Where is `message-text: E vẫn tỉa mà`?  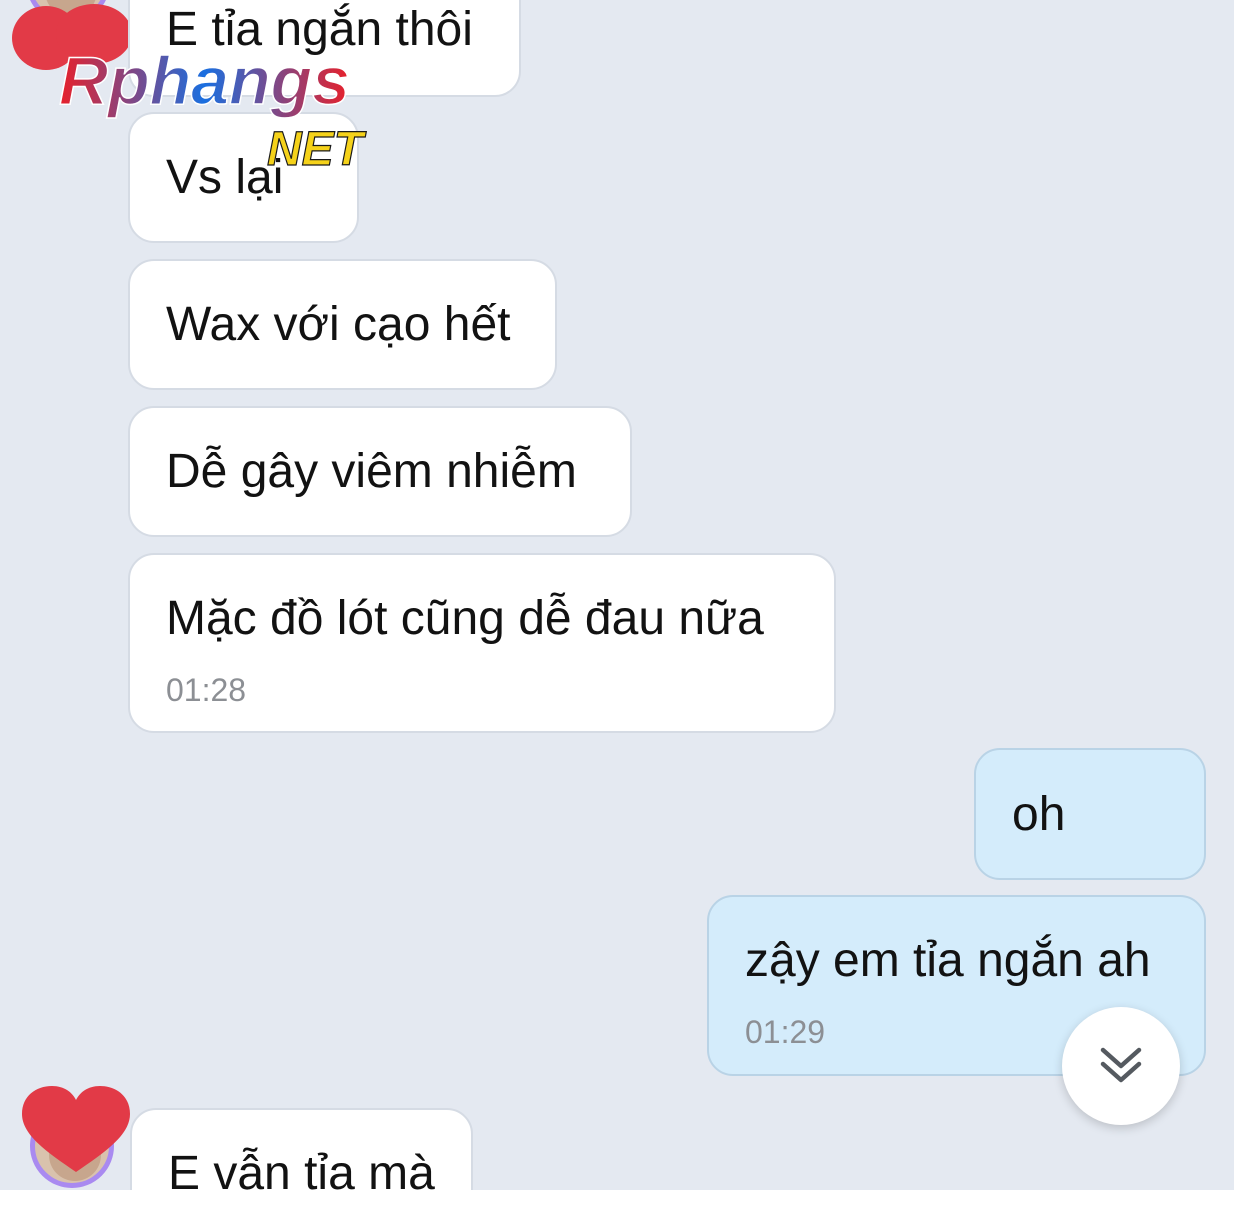 message-text: E vẫn tỉa mà is located at coordinates (301, 1168).